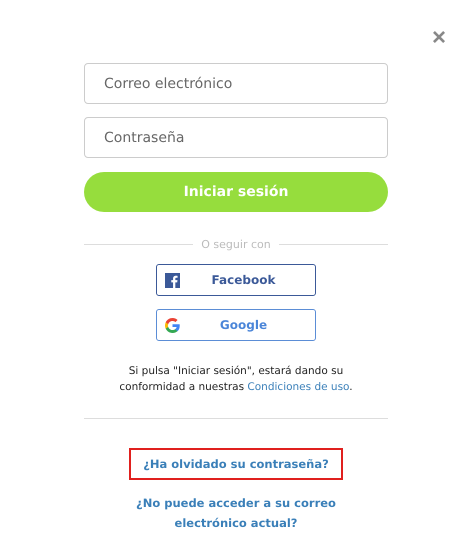  I want to click on help-link: ¿No puede acceder a su correo electrónico actual?, so click(236, 513).